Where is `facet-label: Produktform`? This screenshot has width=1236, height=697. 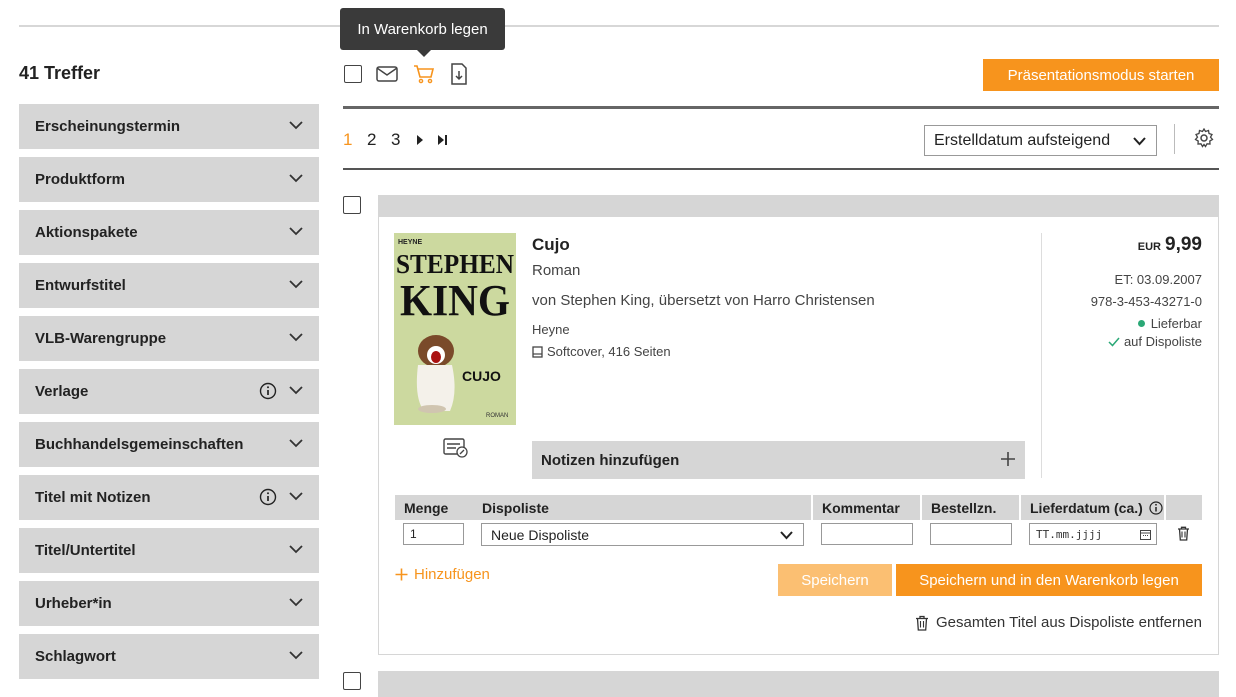
facet-label: Produktform is located at coordinates (80, 179).